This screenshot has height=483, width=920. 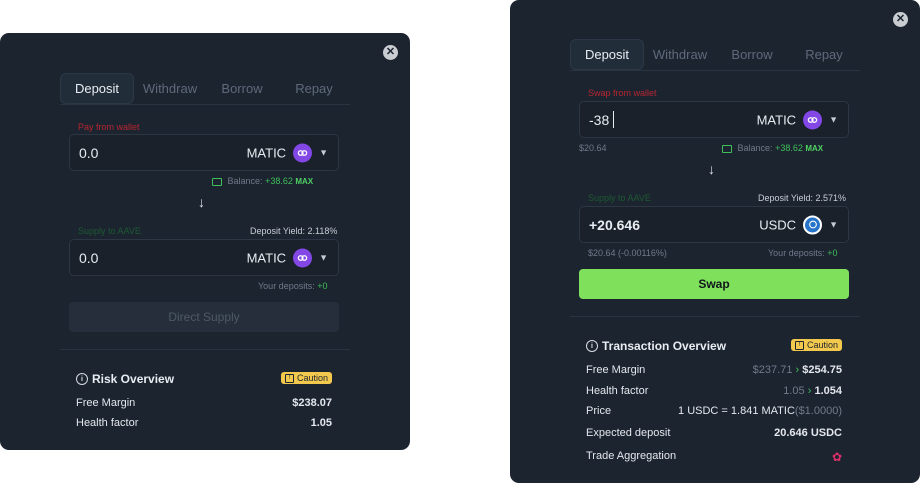 What do you see at coordinates (322, 286) in the screenshot?
I see `your-deposits-value: +0` at bounding box center [322, 286].